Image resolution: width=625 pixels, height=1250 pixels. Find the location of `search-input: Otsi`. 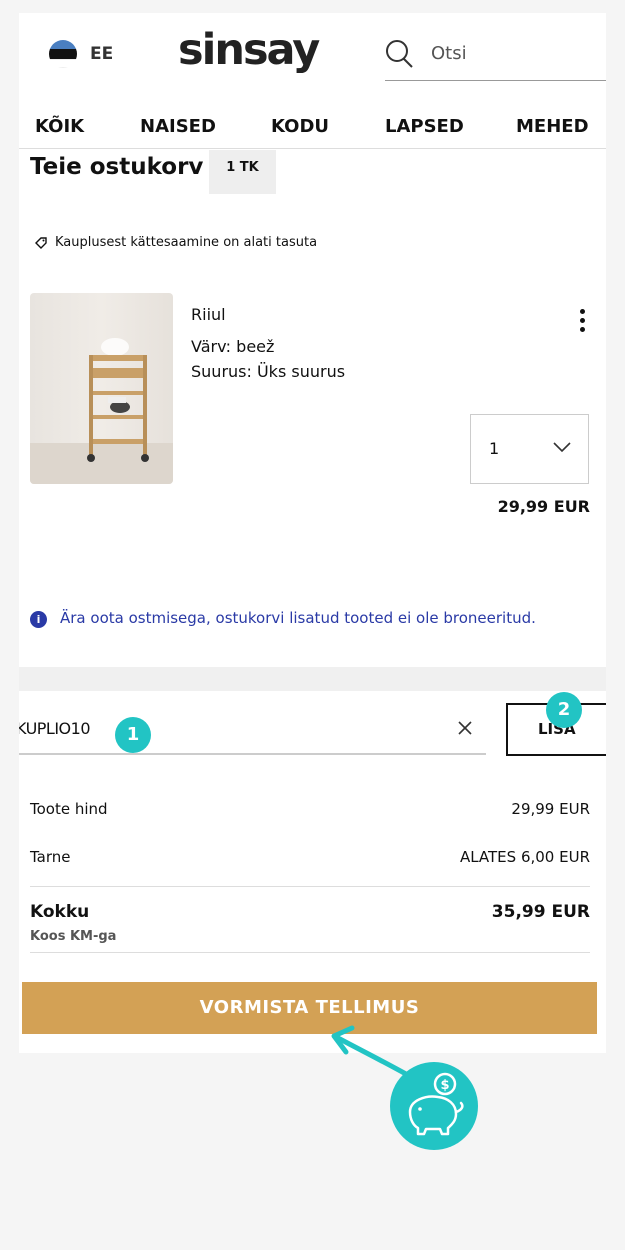

search-input: Otsi is located at coordinates (449, 53).